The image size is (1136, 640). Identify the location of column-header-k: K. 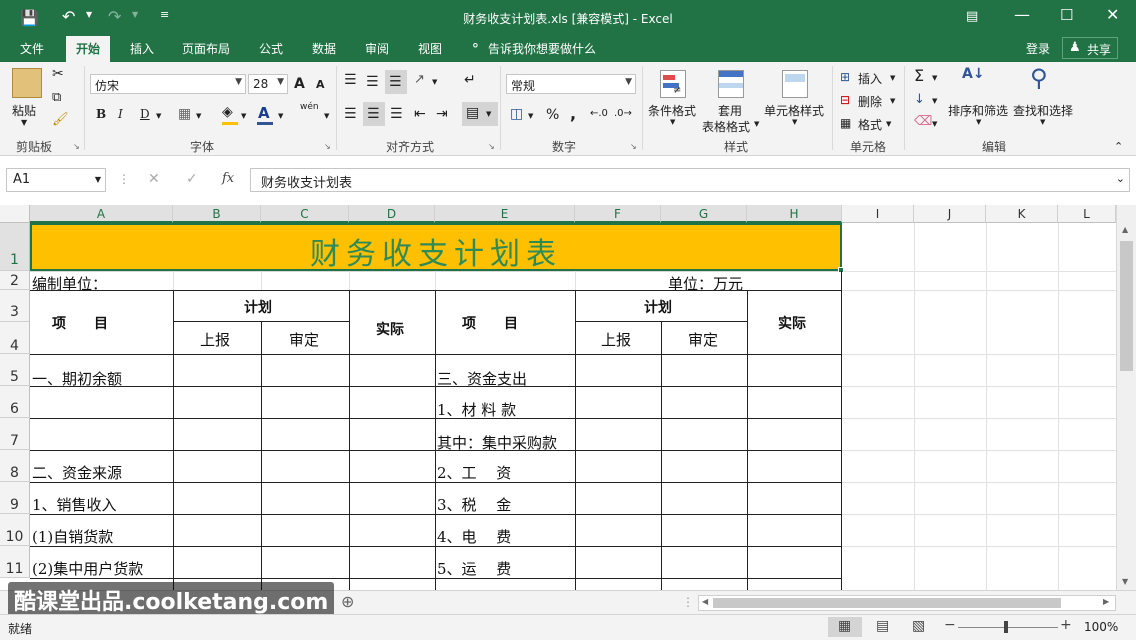
(1022, 214).